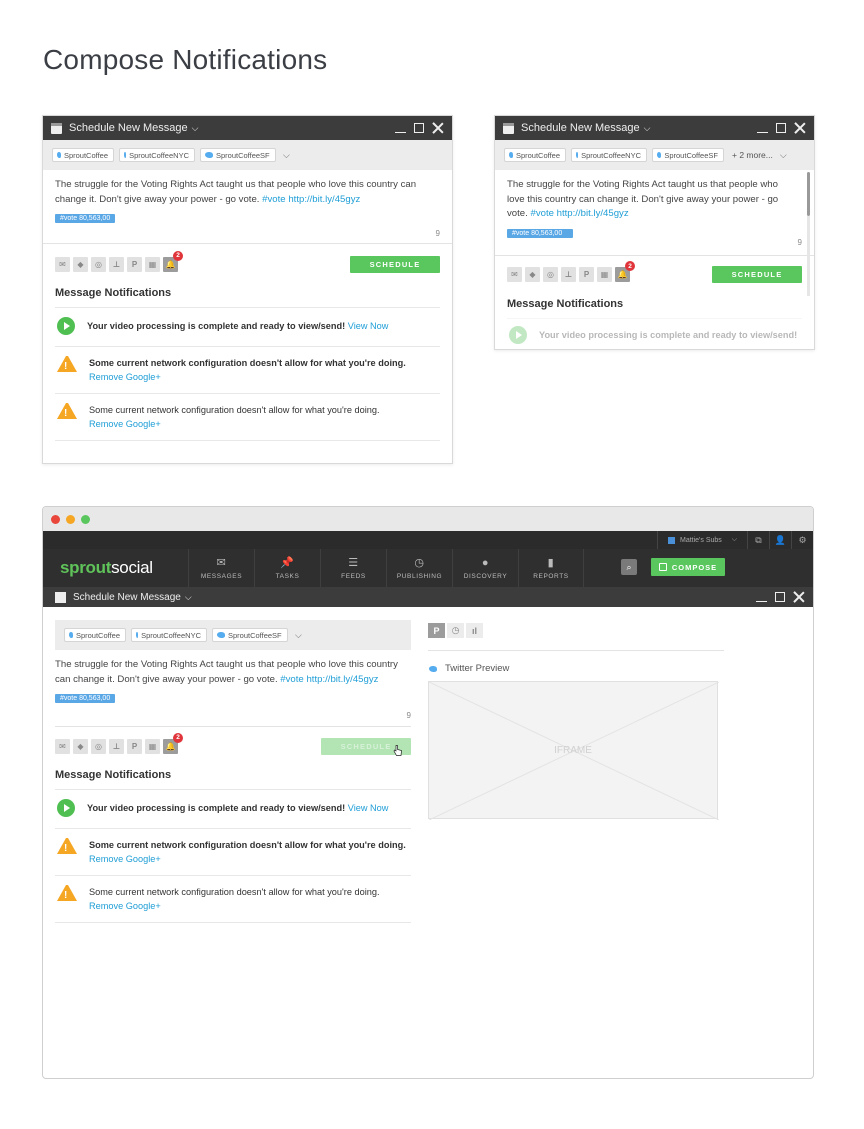 The image size is (864, 1129). Describe the element at coordinates (808, 194) in the screenshot. I see `scrollbar-thumb` at that location.